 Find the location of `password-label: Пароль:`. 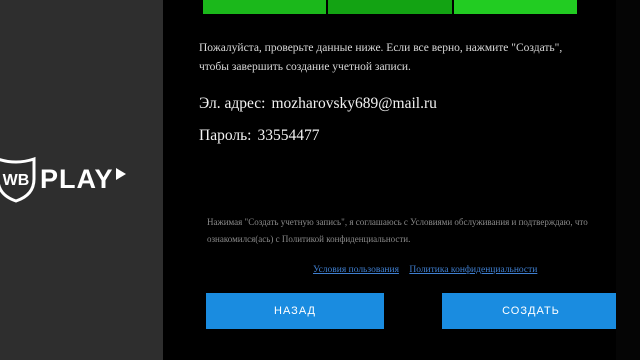

password-label: Пароль: is located at coordinates (225, 135).